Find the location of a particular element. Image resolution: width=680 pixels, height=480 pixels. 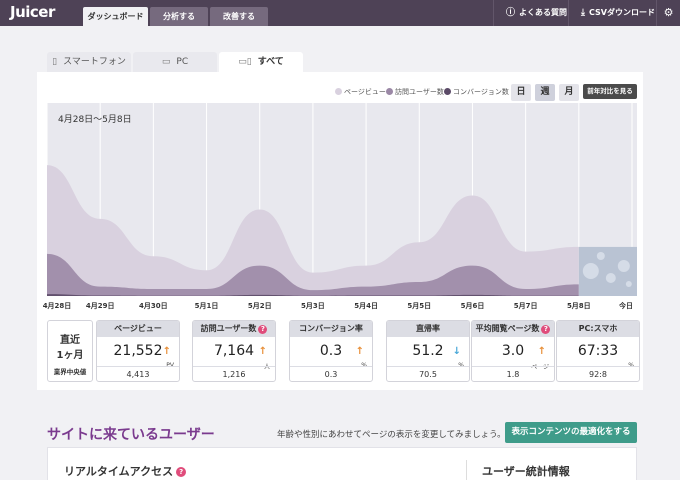

juicer-logo: Juicer is located at coordinates (32, 12).